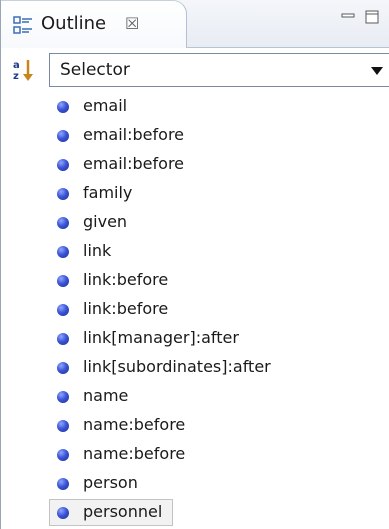 The image size is (389, 529). What do you see at coordinates (372, 17) in the screenshot?
I see `maximize-icon` at bounding box center [372, 17].